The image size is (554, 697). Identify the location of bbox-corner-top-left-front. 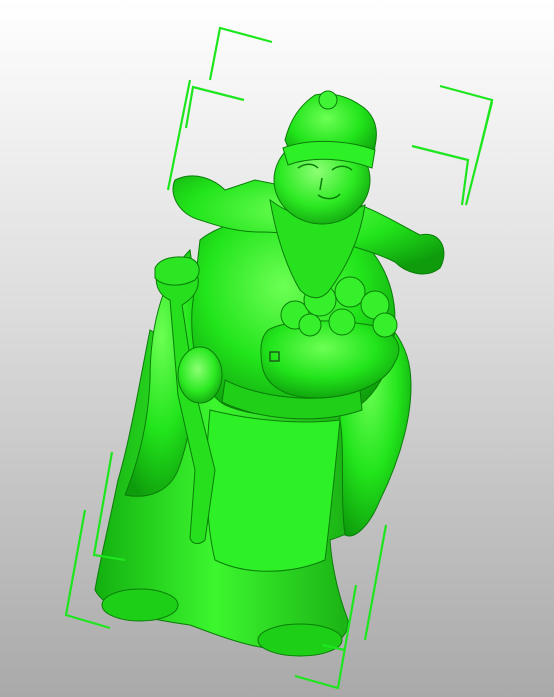
(214, 107).